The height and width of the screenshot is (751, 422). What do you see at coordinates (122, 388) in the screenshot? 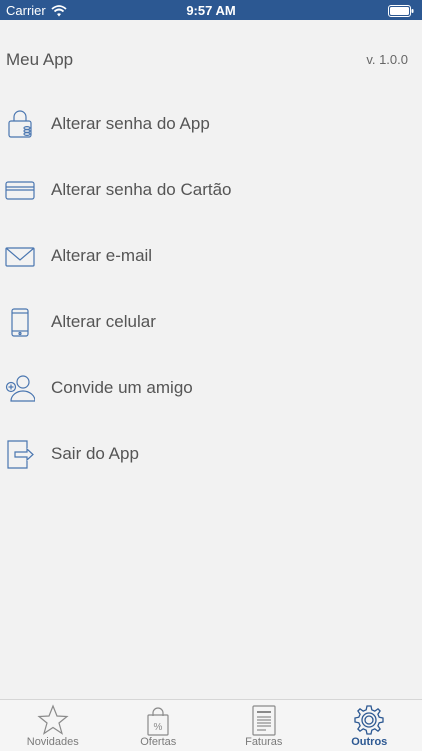
I see `menu-item-label: Convide um amigo` at bounding box center [122, 388].